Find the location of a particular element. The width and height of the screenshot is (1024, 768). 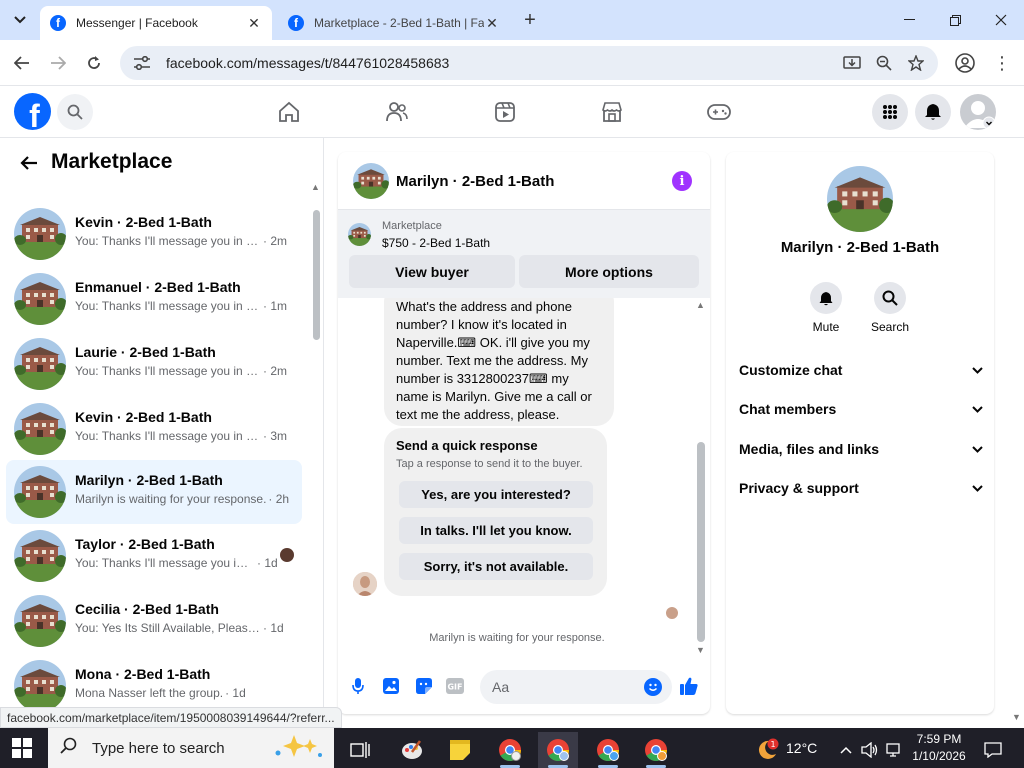

gif-icon: GIF is located at coordinates (455, 686).